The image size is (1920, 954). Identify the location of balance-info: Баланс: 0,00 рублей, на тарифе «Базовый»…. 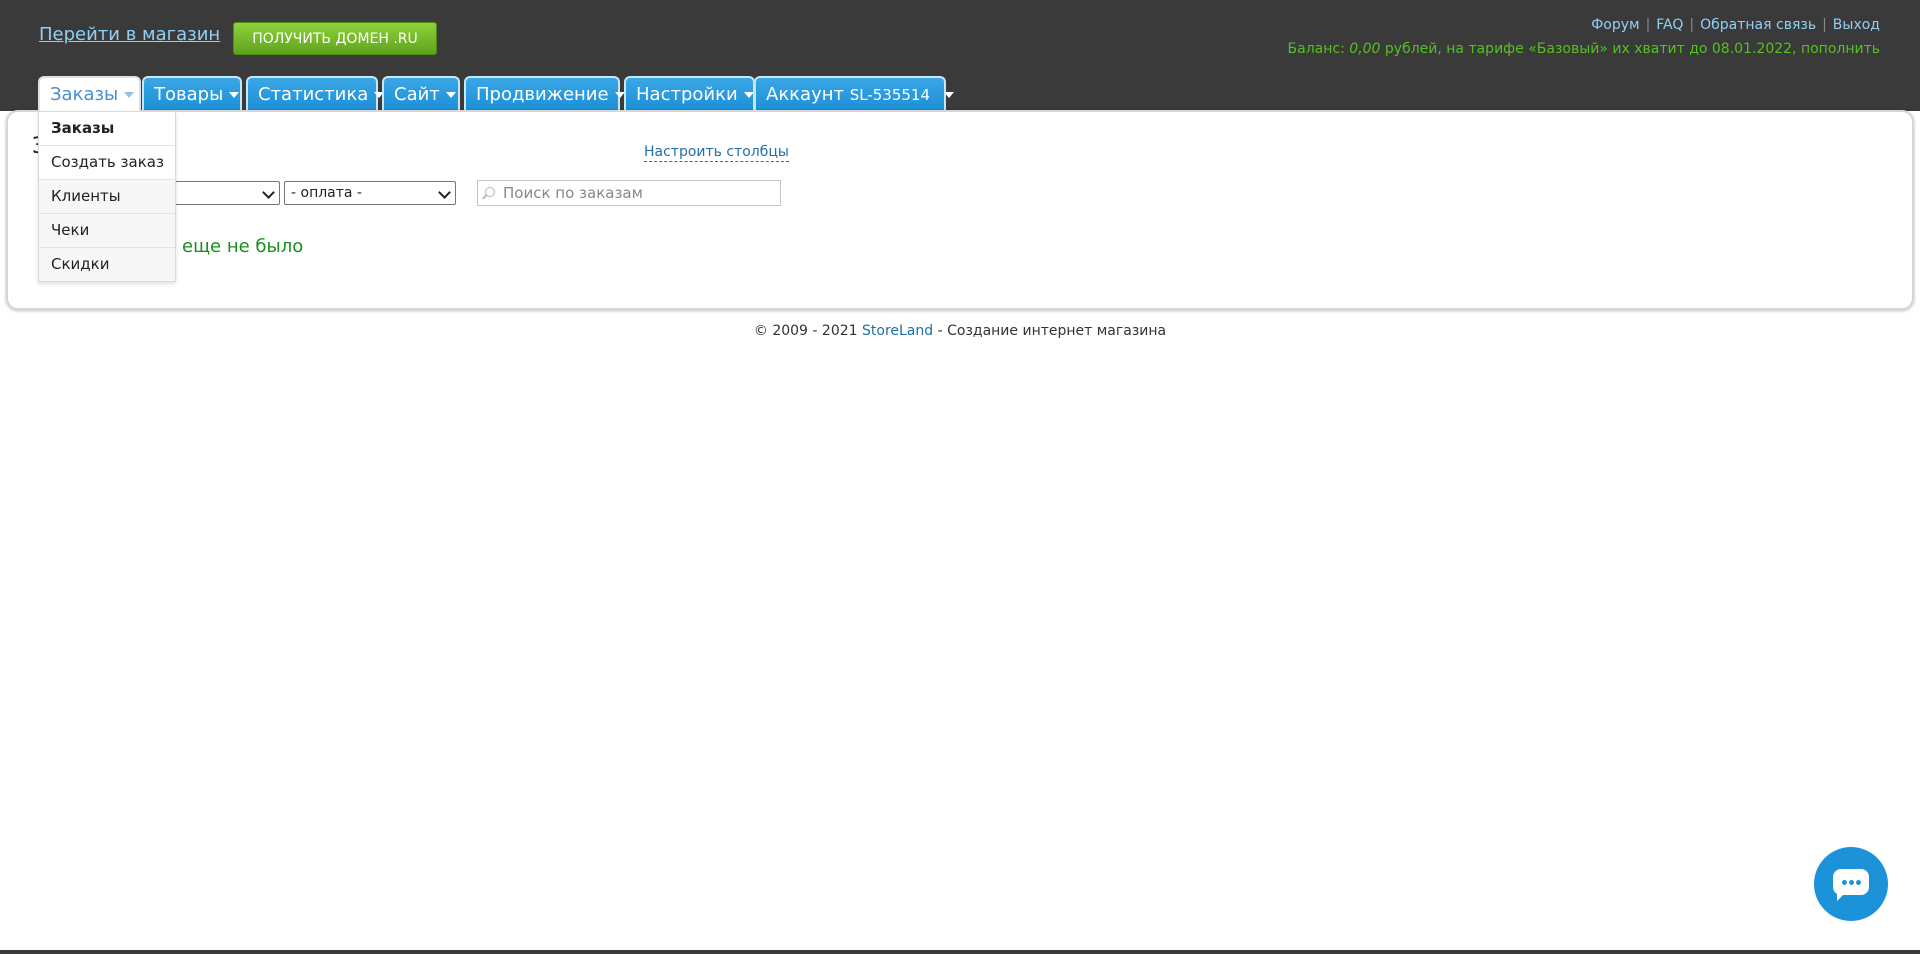
(1584, 49).